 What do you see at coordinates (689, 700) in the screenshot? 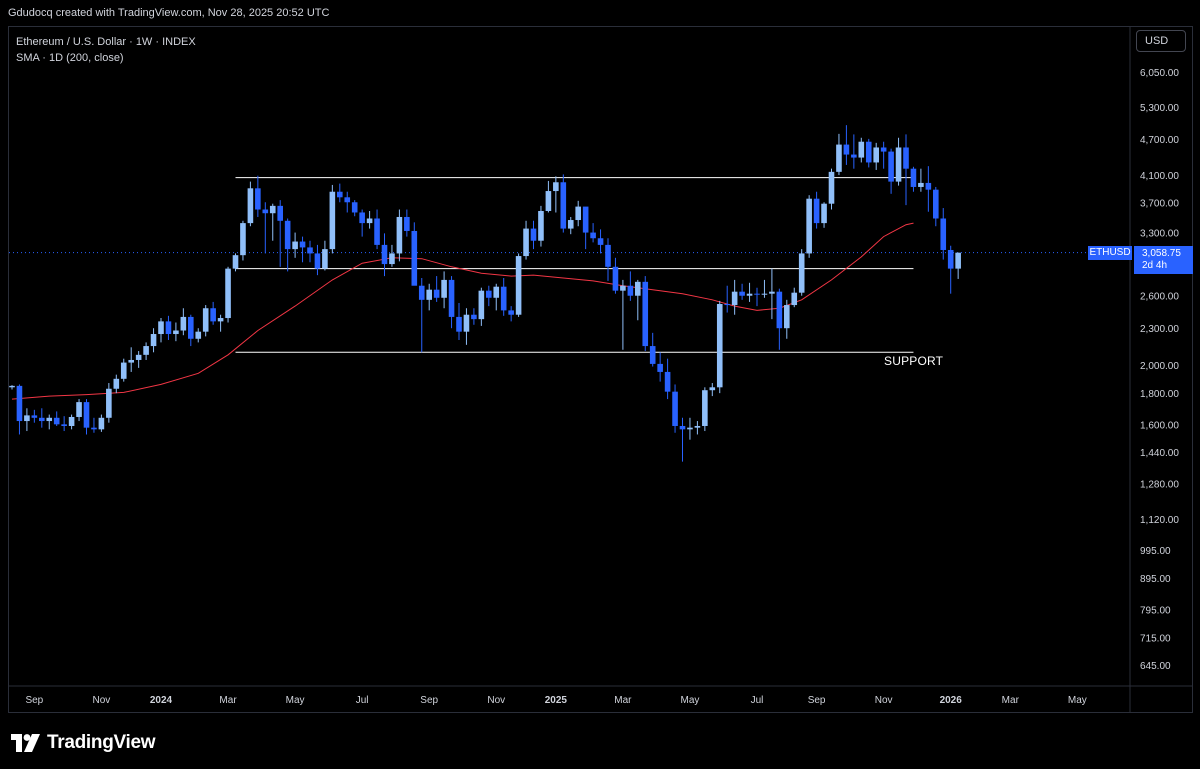
I see `time-tick-label: May` at bounding box center [689, 700].